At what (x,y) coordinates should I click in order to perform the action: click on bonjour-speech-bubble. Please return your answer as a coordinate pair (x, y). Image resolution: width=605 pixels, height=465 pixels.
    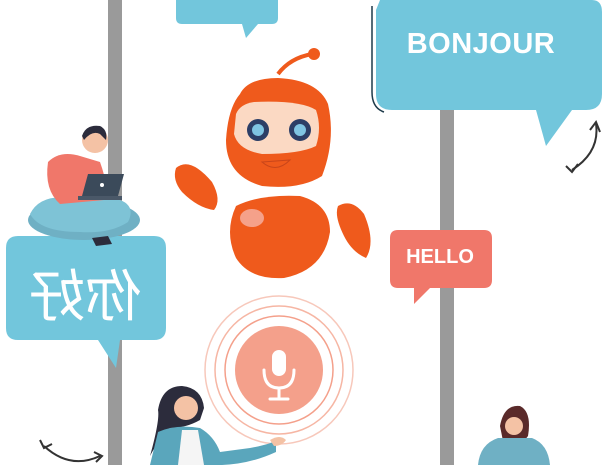
    Looking at the image, I should click on (486, 73).